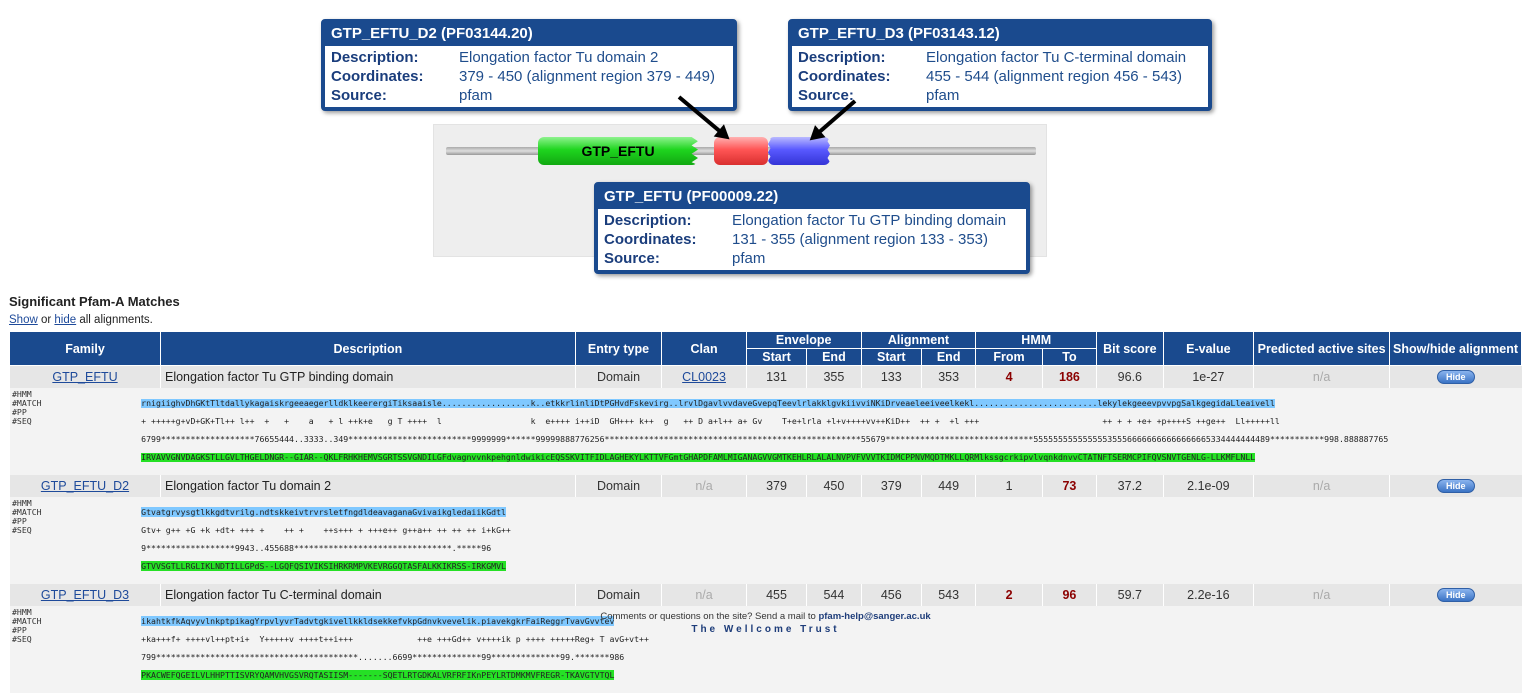 The width and height of the screenshot is (1531, 693). What do you see at coordinates (776, 376) in the screenshot?
I see `env-start-cell: 131` at bounding box center [776, 376].